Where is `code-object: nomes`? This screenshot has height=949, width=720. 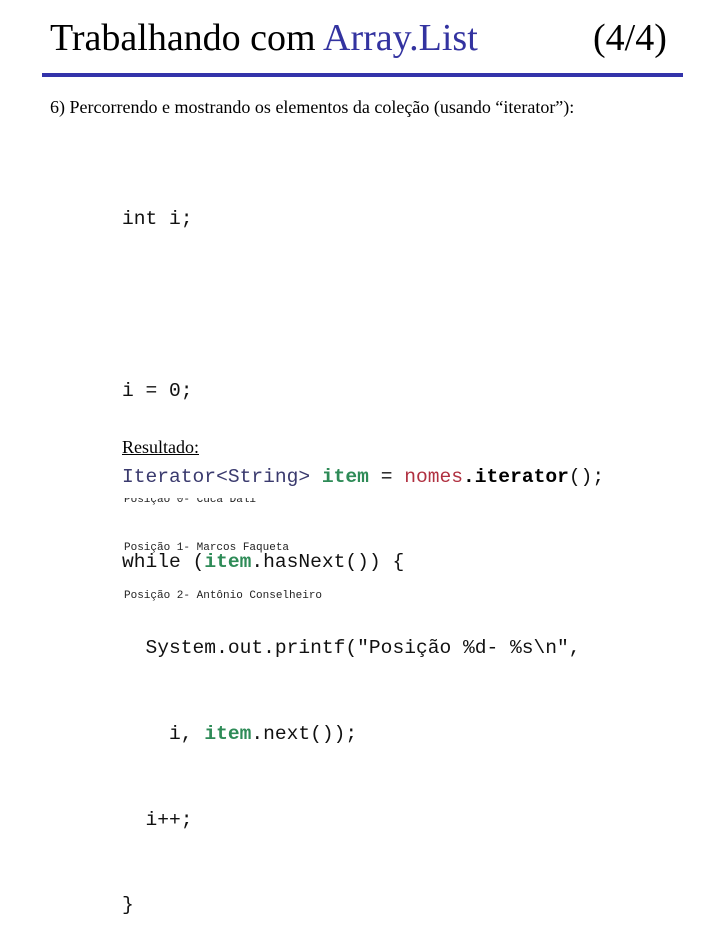 code-object: nomes is located at coordinates (434, 476).